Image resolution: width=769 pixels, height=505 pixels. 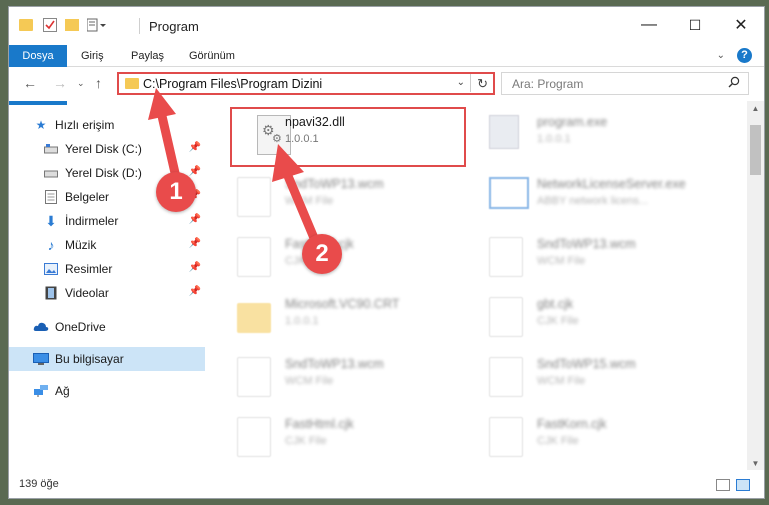 I want to click on callout-badge-one: 1, so click(x=176, y=192).